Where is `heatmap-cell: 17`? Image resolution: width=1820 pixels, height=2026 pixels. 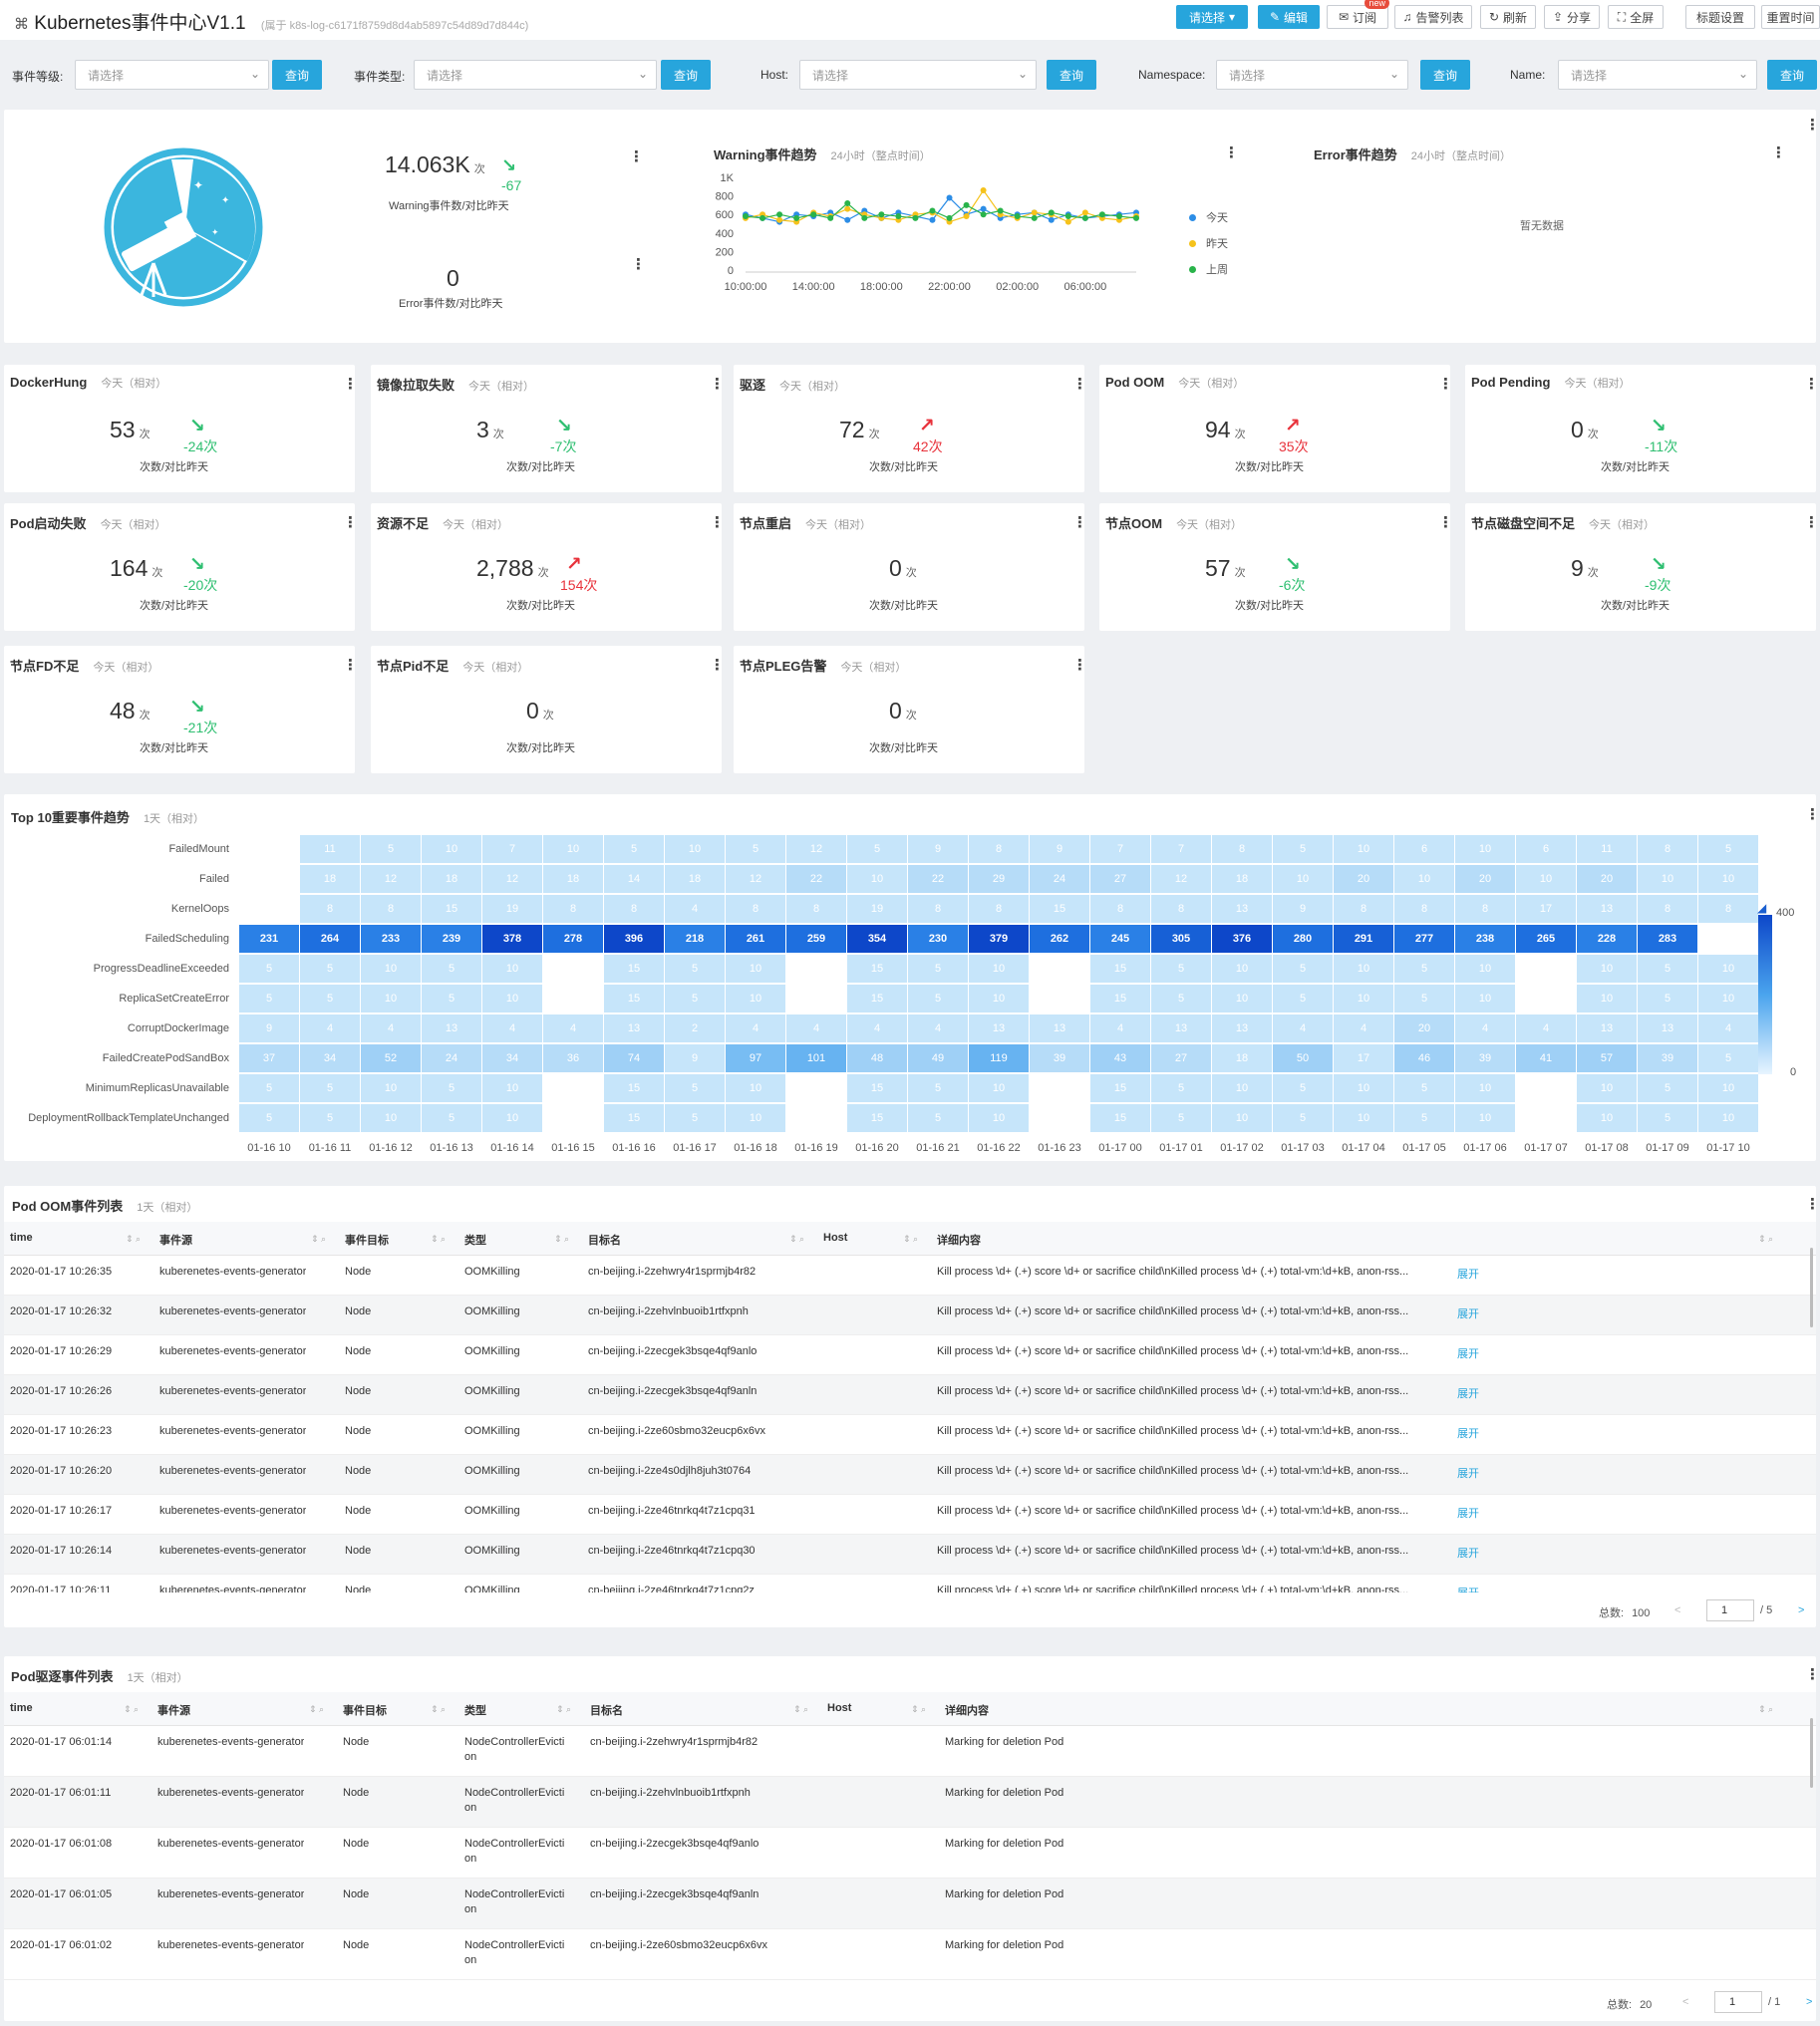 heatmap-cell: 17 is located at coordinates (1363, 1058).